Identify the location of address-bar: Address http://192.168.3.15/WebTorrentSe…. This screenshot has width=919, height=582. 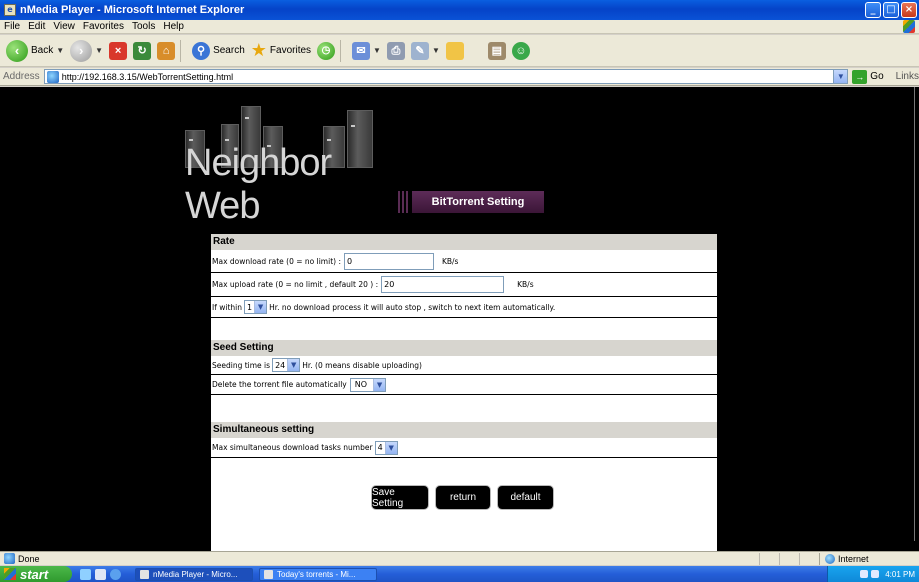
(459, 77).